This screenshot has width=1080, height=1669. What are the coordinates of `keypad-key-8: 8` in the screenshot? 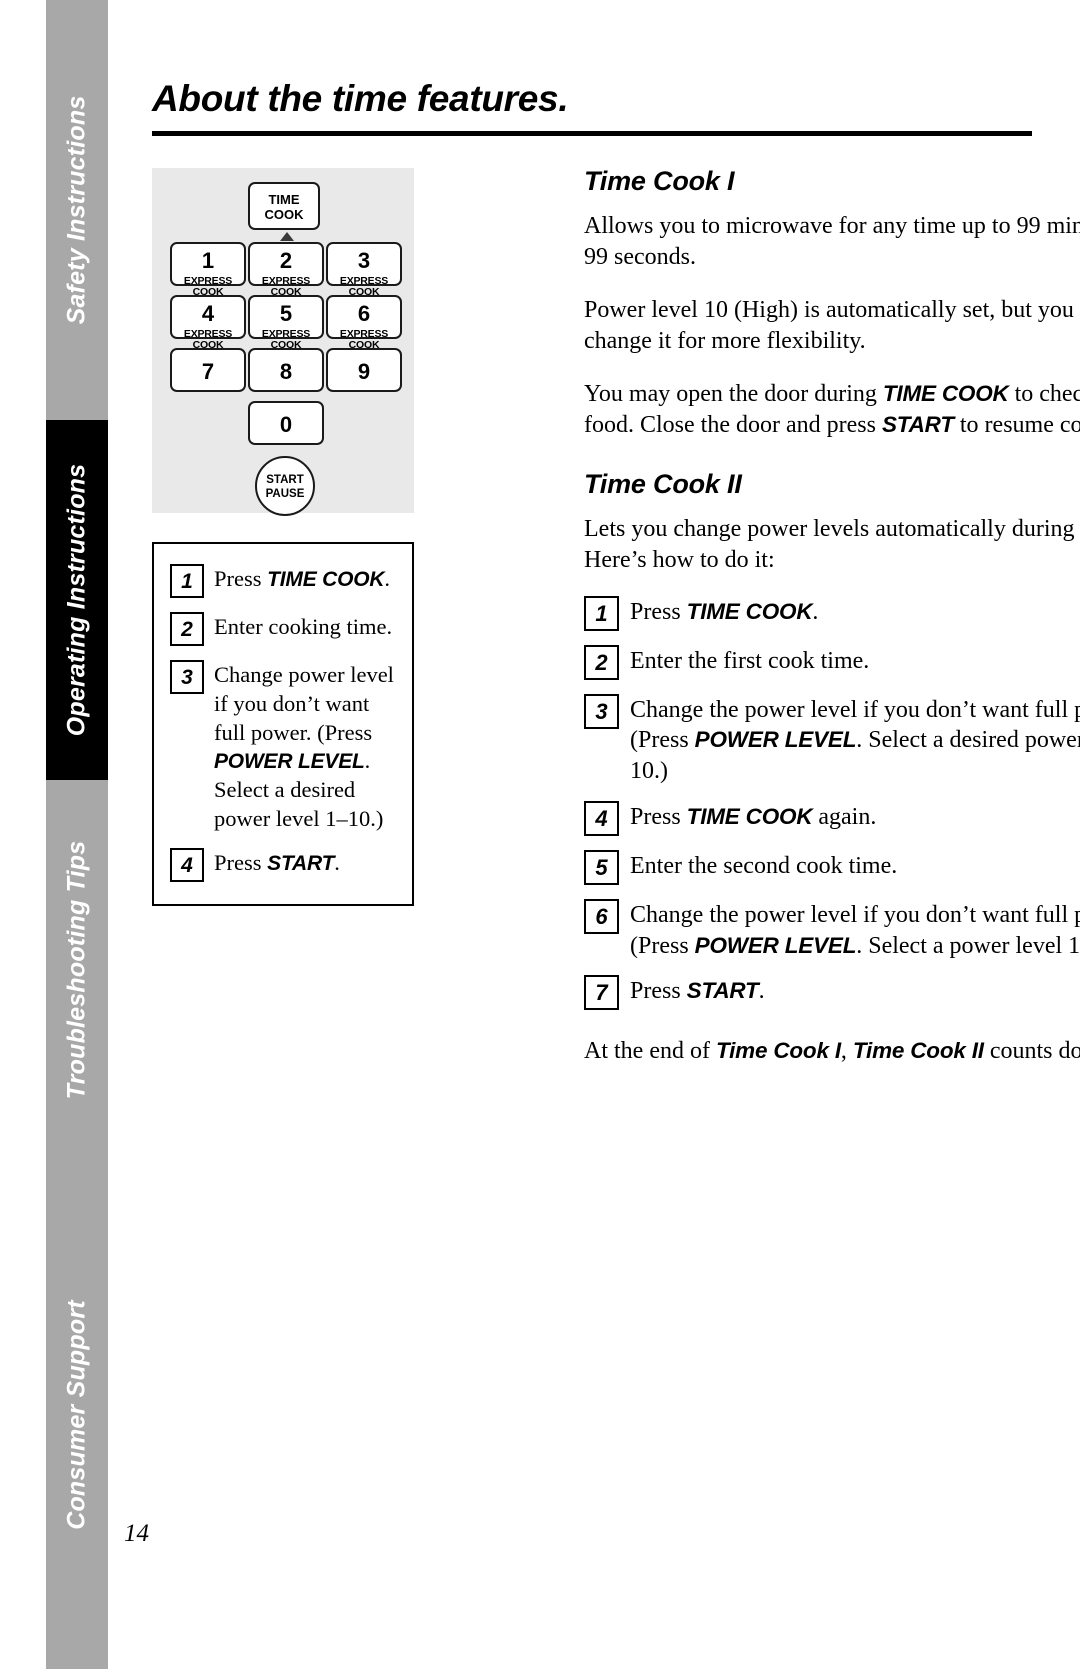 It's located at (286, 370).